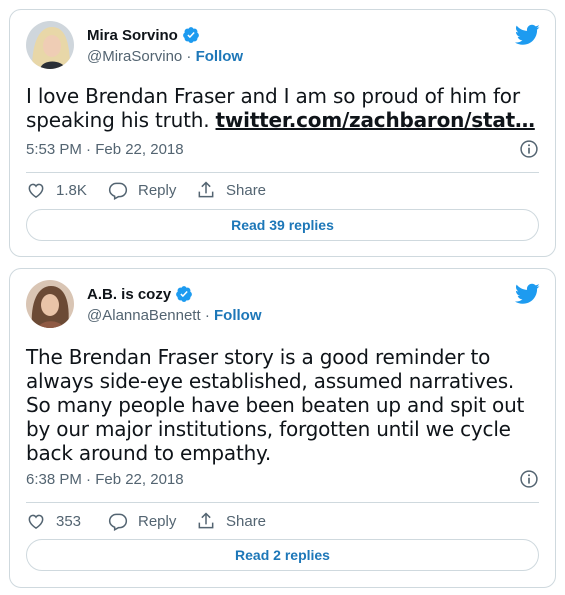 This screenshot has width=565, height=595. I want to click on author-handle: @AlannaBennett, so click(144, 315).